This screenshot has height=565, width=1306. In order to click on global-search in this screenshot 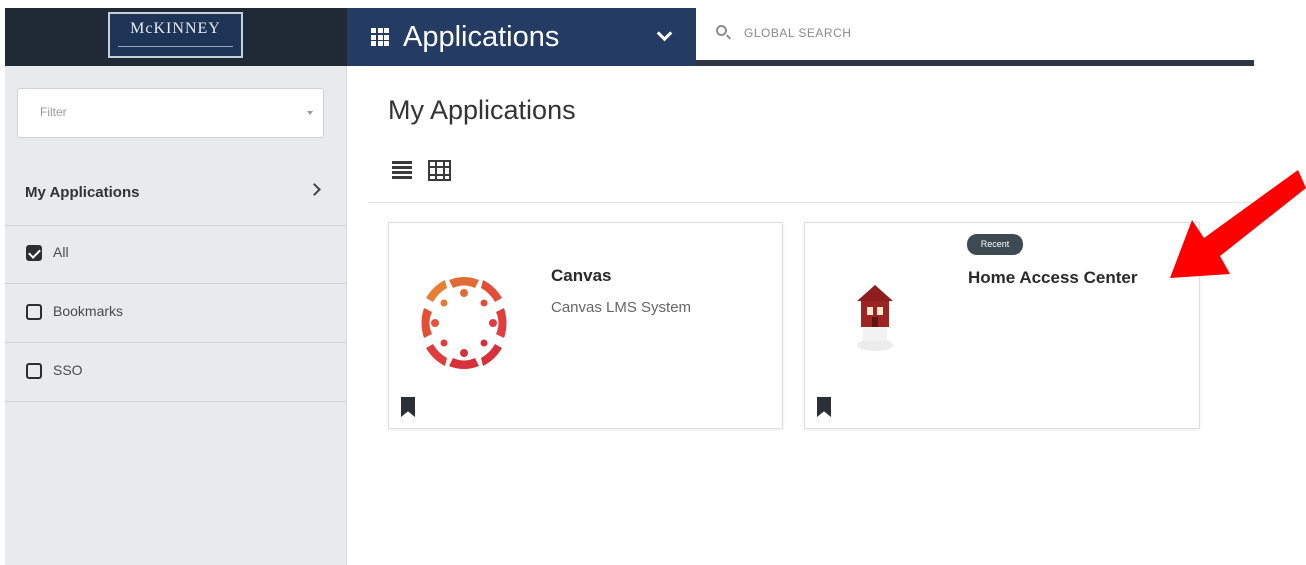, I will do `click(975, 37)`.